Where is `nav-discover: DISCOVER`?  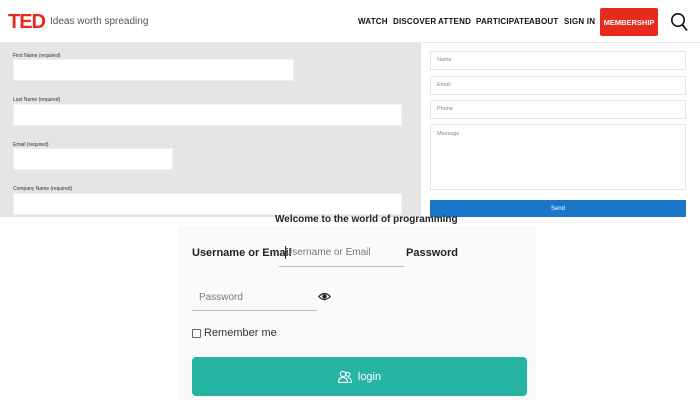
nav-discover: DISCOVER is located at coordinates (414, 21).